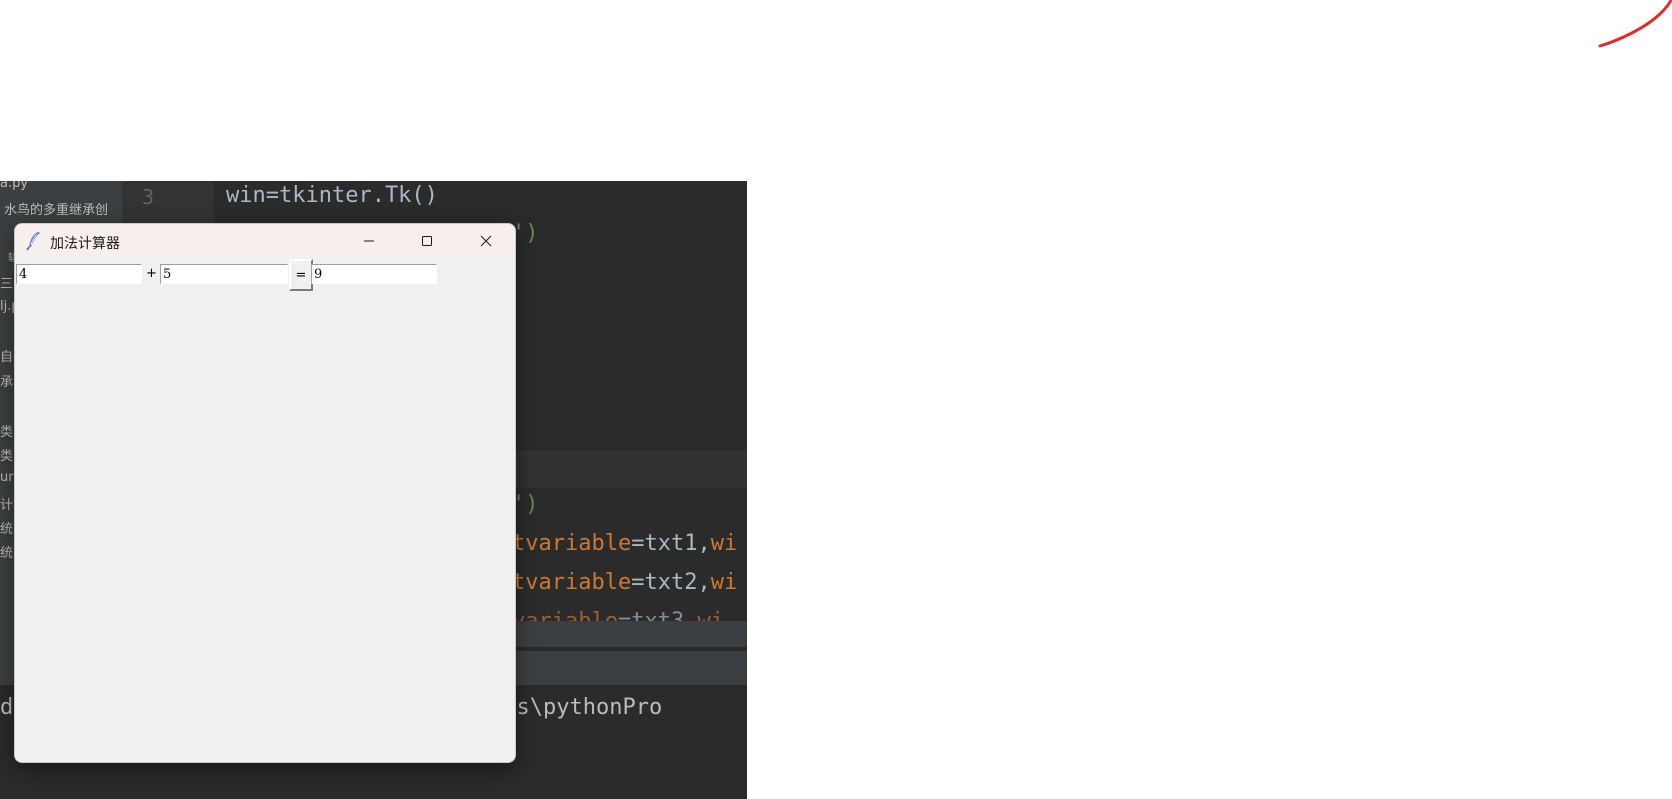 The width and height of the screenshot is (1672, 799). Describe the element at coordinates (6, 551) in the screenshot. I see `project-item: 统` at that location.